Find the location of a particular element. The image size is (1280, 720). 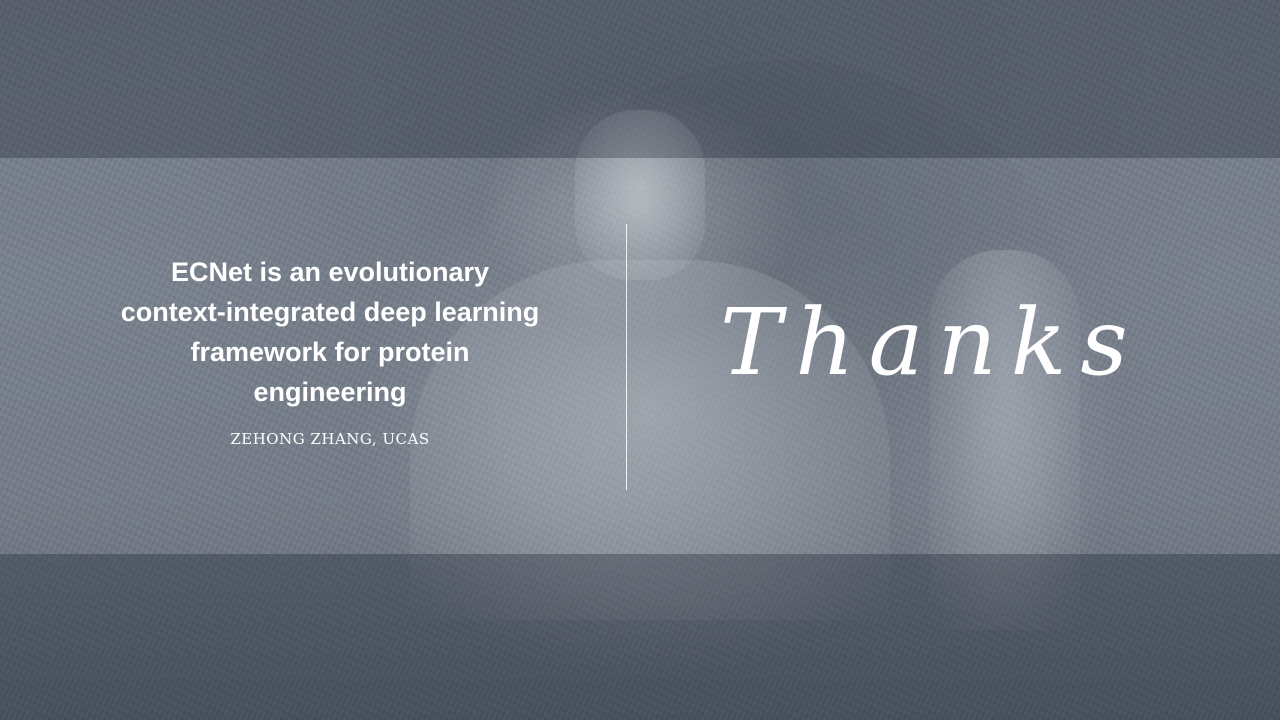

vertical-divider is located at coordinates (626, 357).